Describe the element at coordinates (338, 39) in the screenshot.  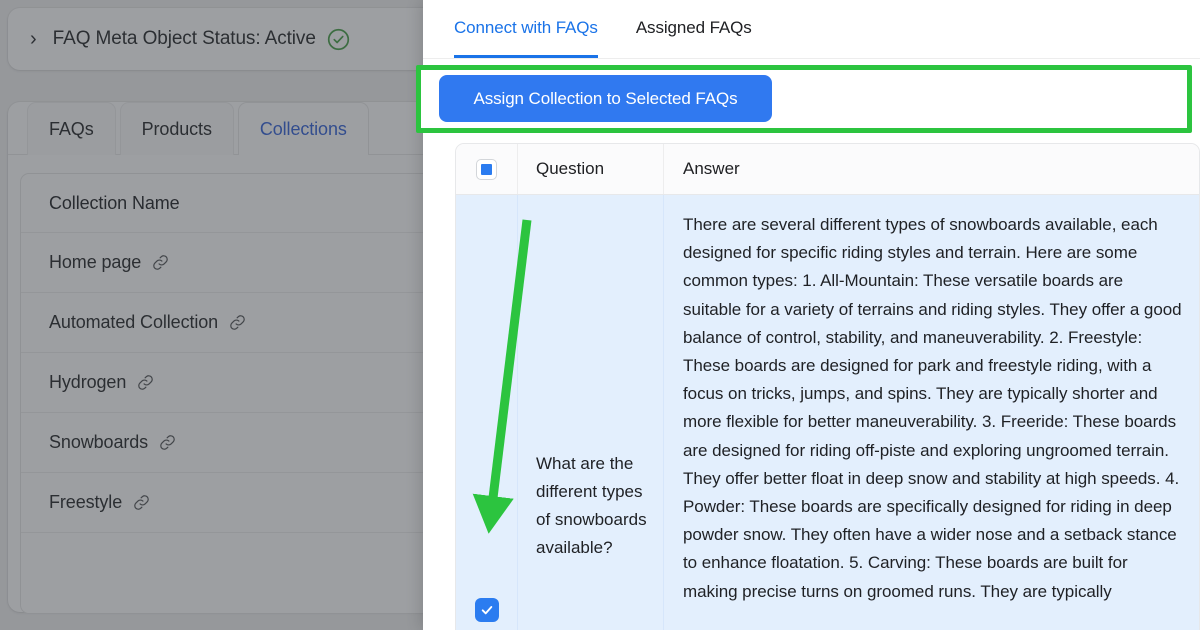
I see `check-circle-icon` at that location.